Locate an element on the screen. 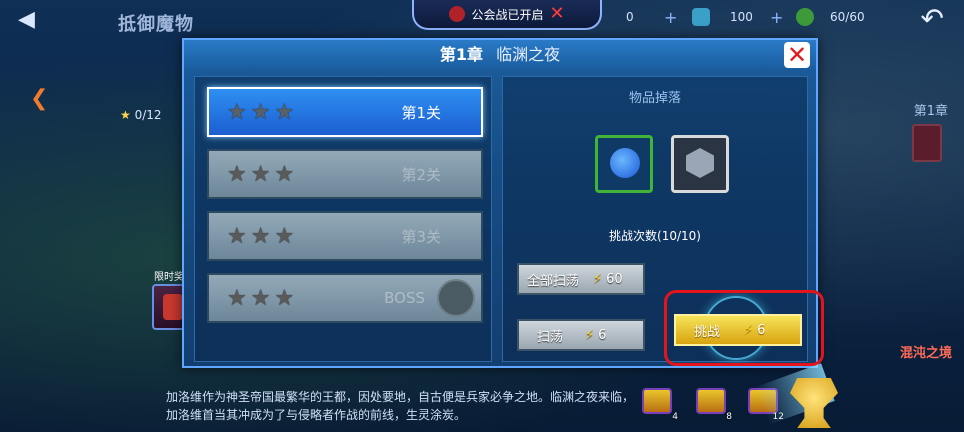  sweep-label: 扫荡 is located at coordinates (550, 337).